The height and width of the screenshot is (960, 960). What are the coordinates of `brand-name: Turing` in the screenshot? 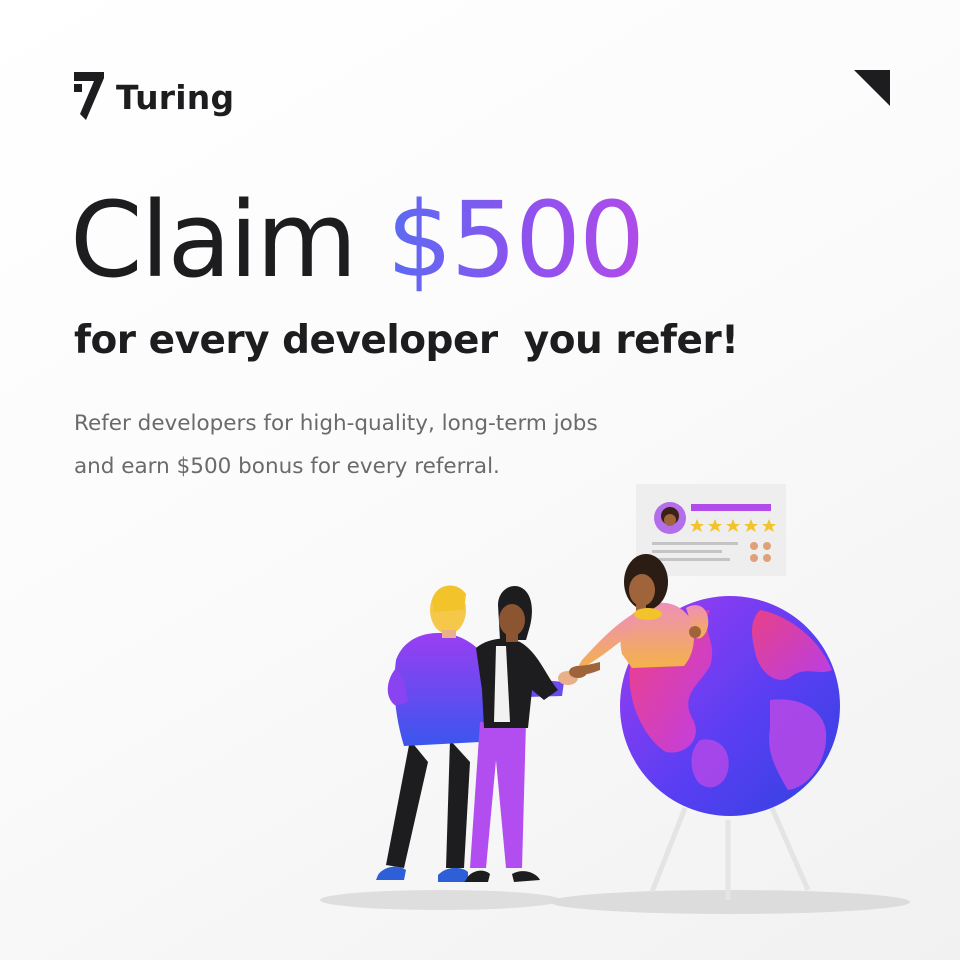 It's located at (175, 97).